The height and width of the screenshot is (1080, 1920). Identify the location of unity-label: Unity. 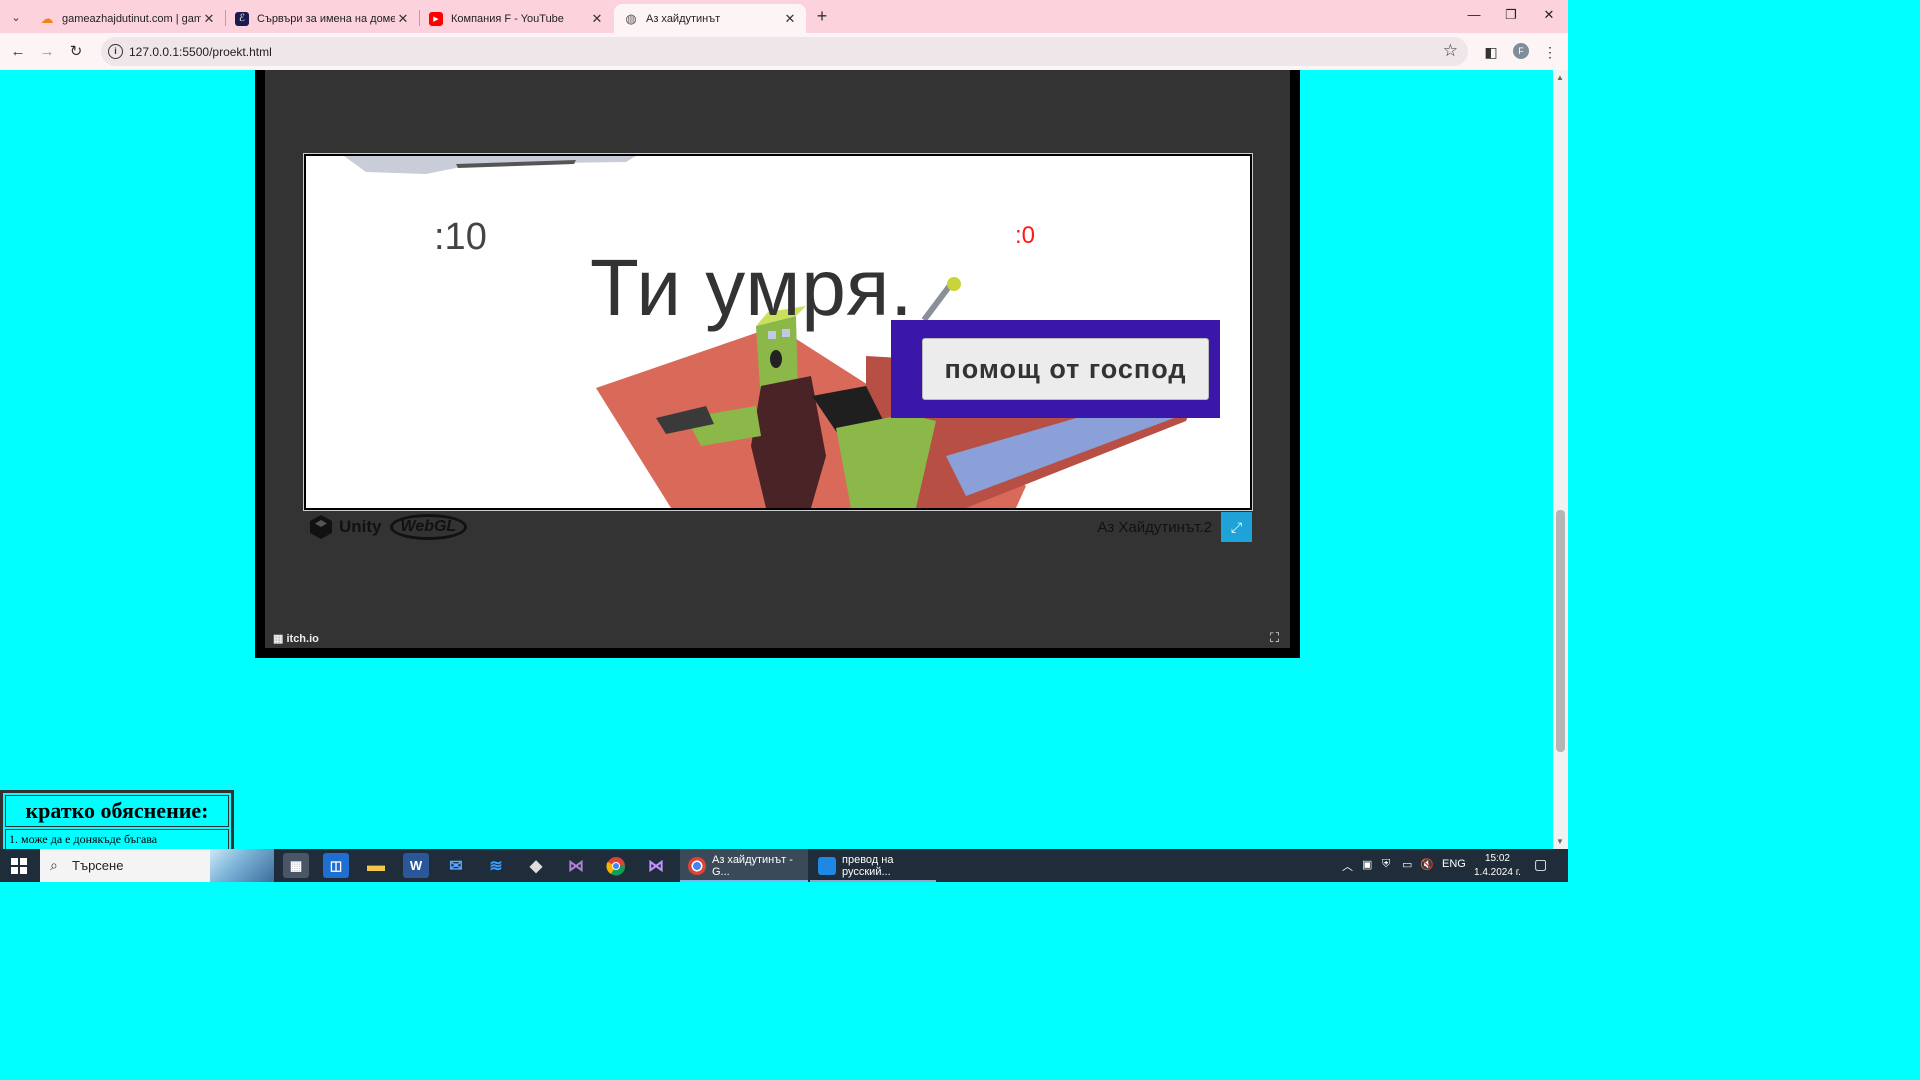
(360, 526).